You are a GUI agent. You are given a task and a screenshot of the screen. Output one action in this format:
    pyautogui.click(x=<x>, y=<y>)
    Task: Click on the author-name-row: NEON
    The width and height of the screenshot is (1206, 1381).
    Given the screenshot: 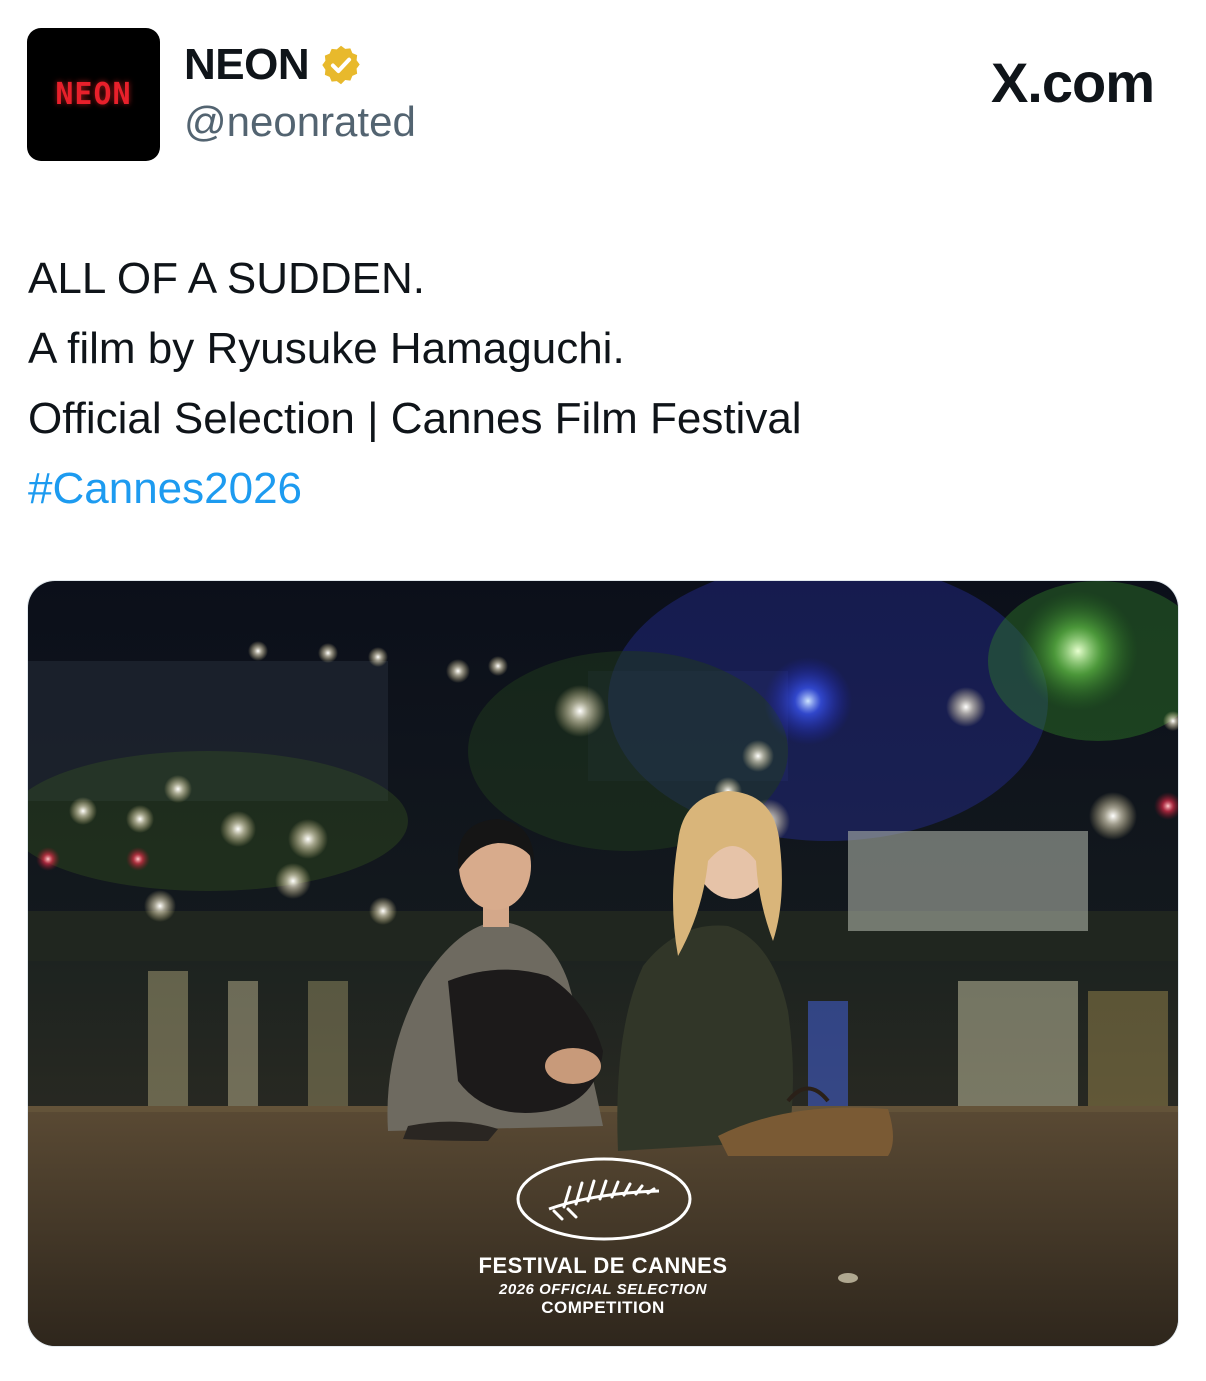 What is the action you would take?
    pyautogui.click(x=273, y=65)
    